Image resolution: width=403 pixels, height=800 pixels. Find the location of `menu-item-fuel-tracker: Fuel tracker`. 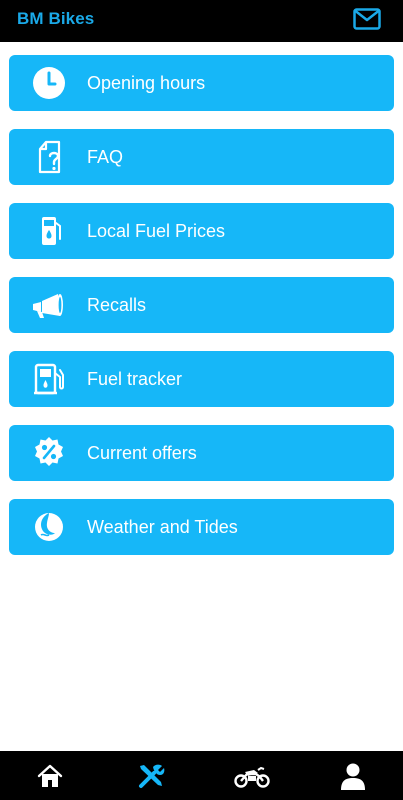

menu-item-fuel-tracker: Fuel tracker is located at coordinates (201, 379).